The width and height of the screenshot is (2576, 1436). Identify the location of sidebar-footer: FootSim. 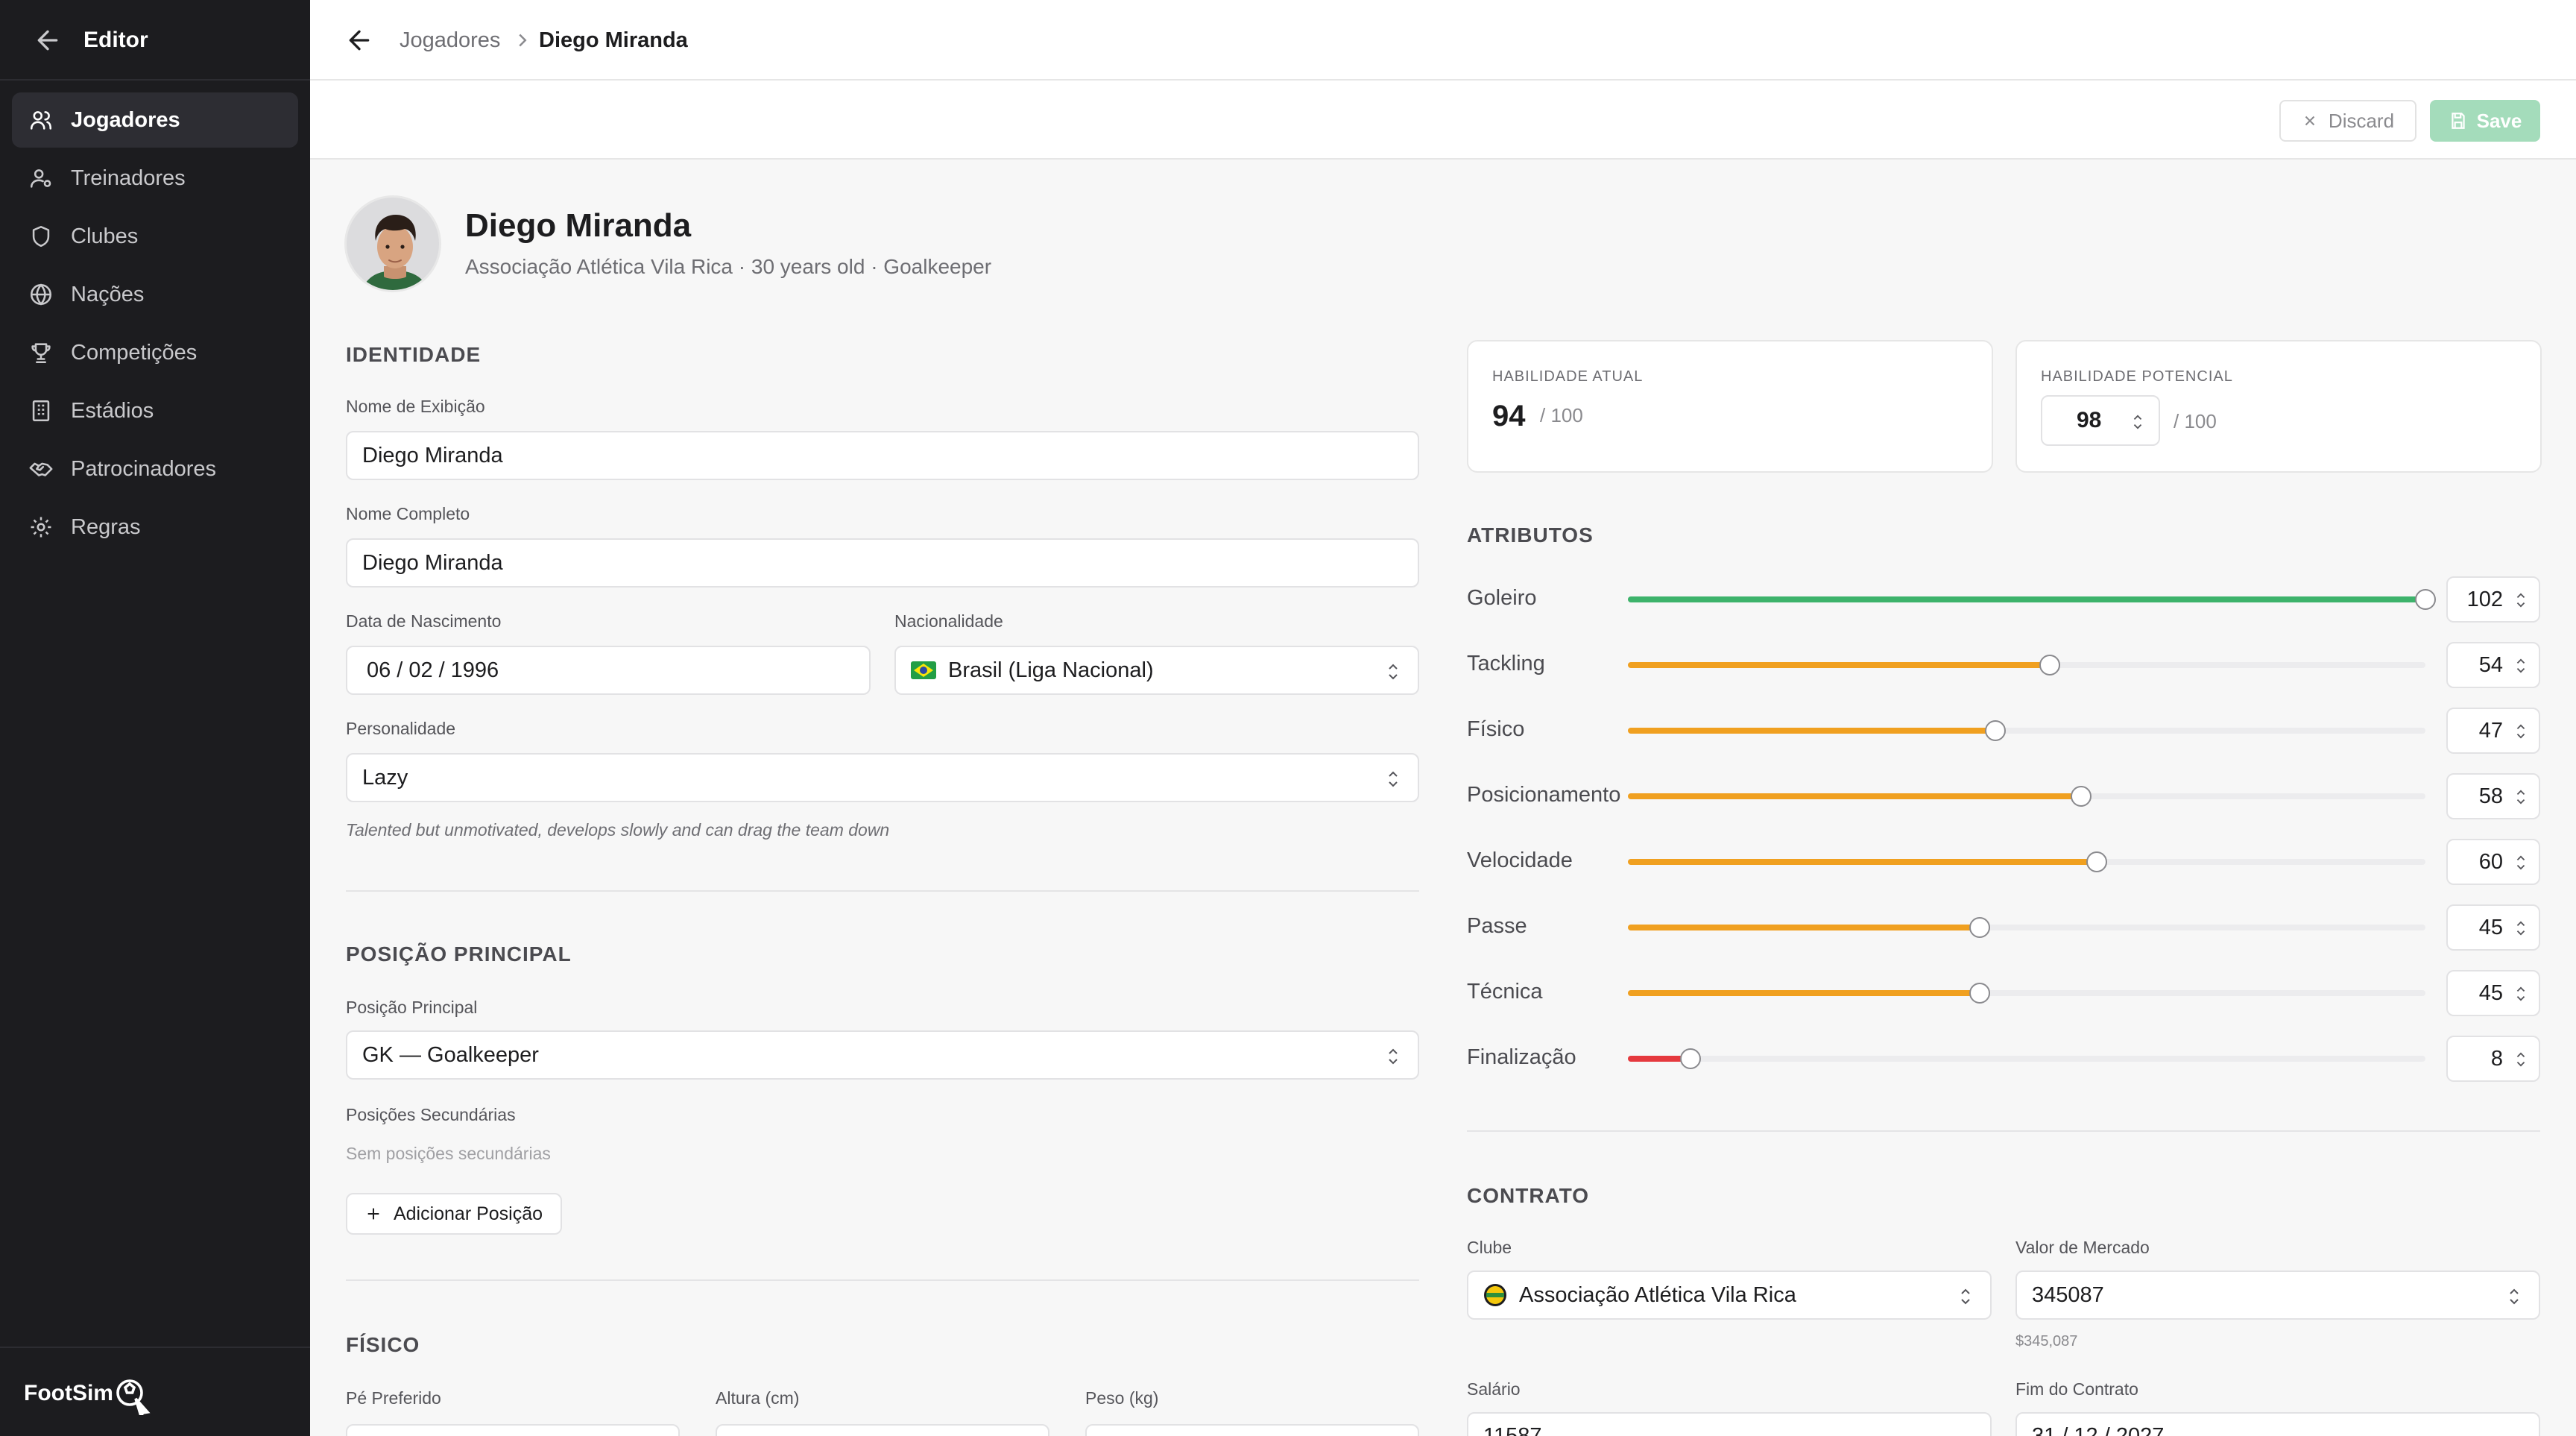
(155, 1391).